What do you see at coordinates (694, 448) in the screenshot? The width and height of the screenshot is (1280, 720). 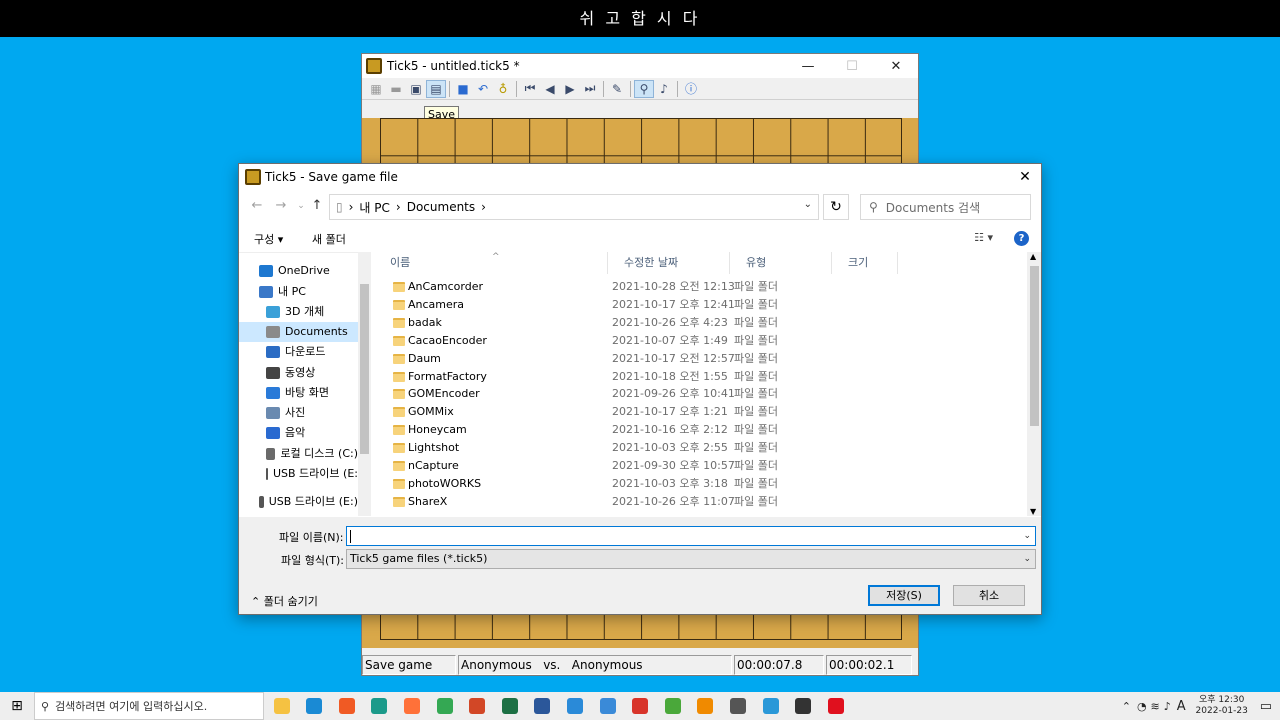 I see `file-row: Lightshot 2021-10-03 오후 2:55 파일 폴더` at bounding box center [694, 448].